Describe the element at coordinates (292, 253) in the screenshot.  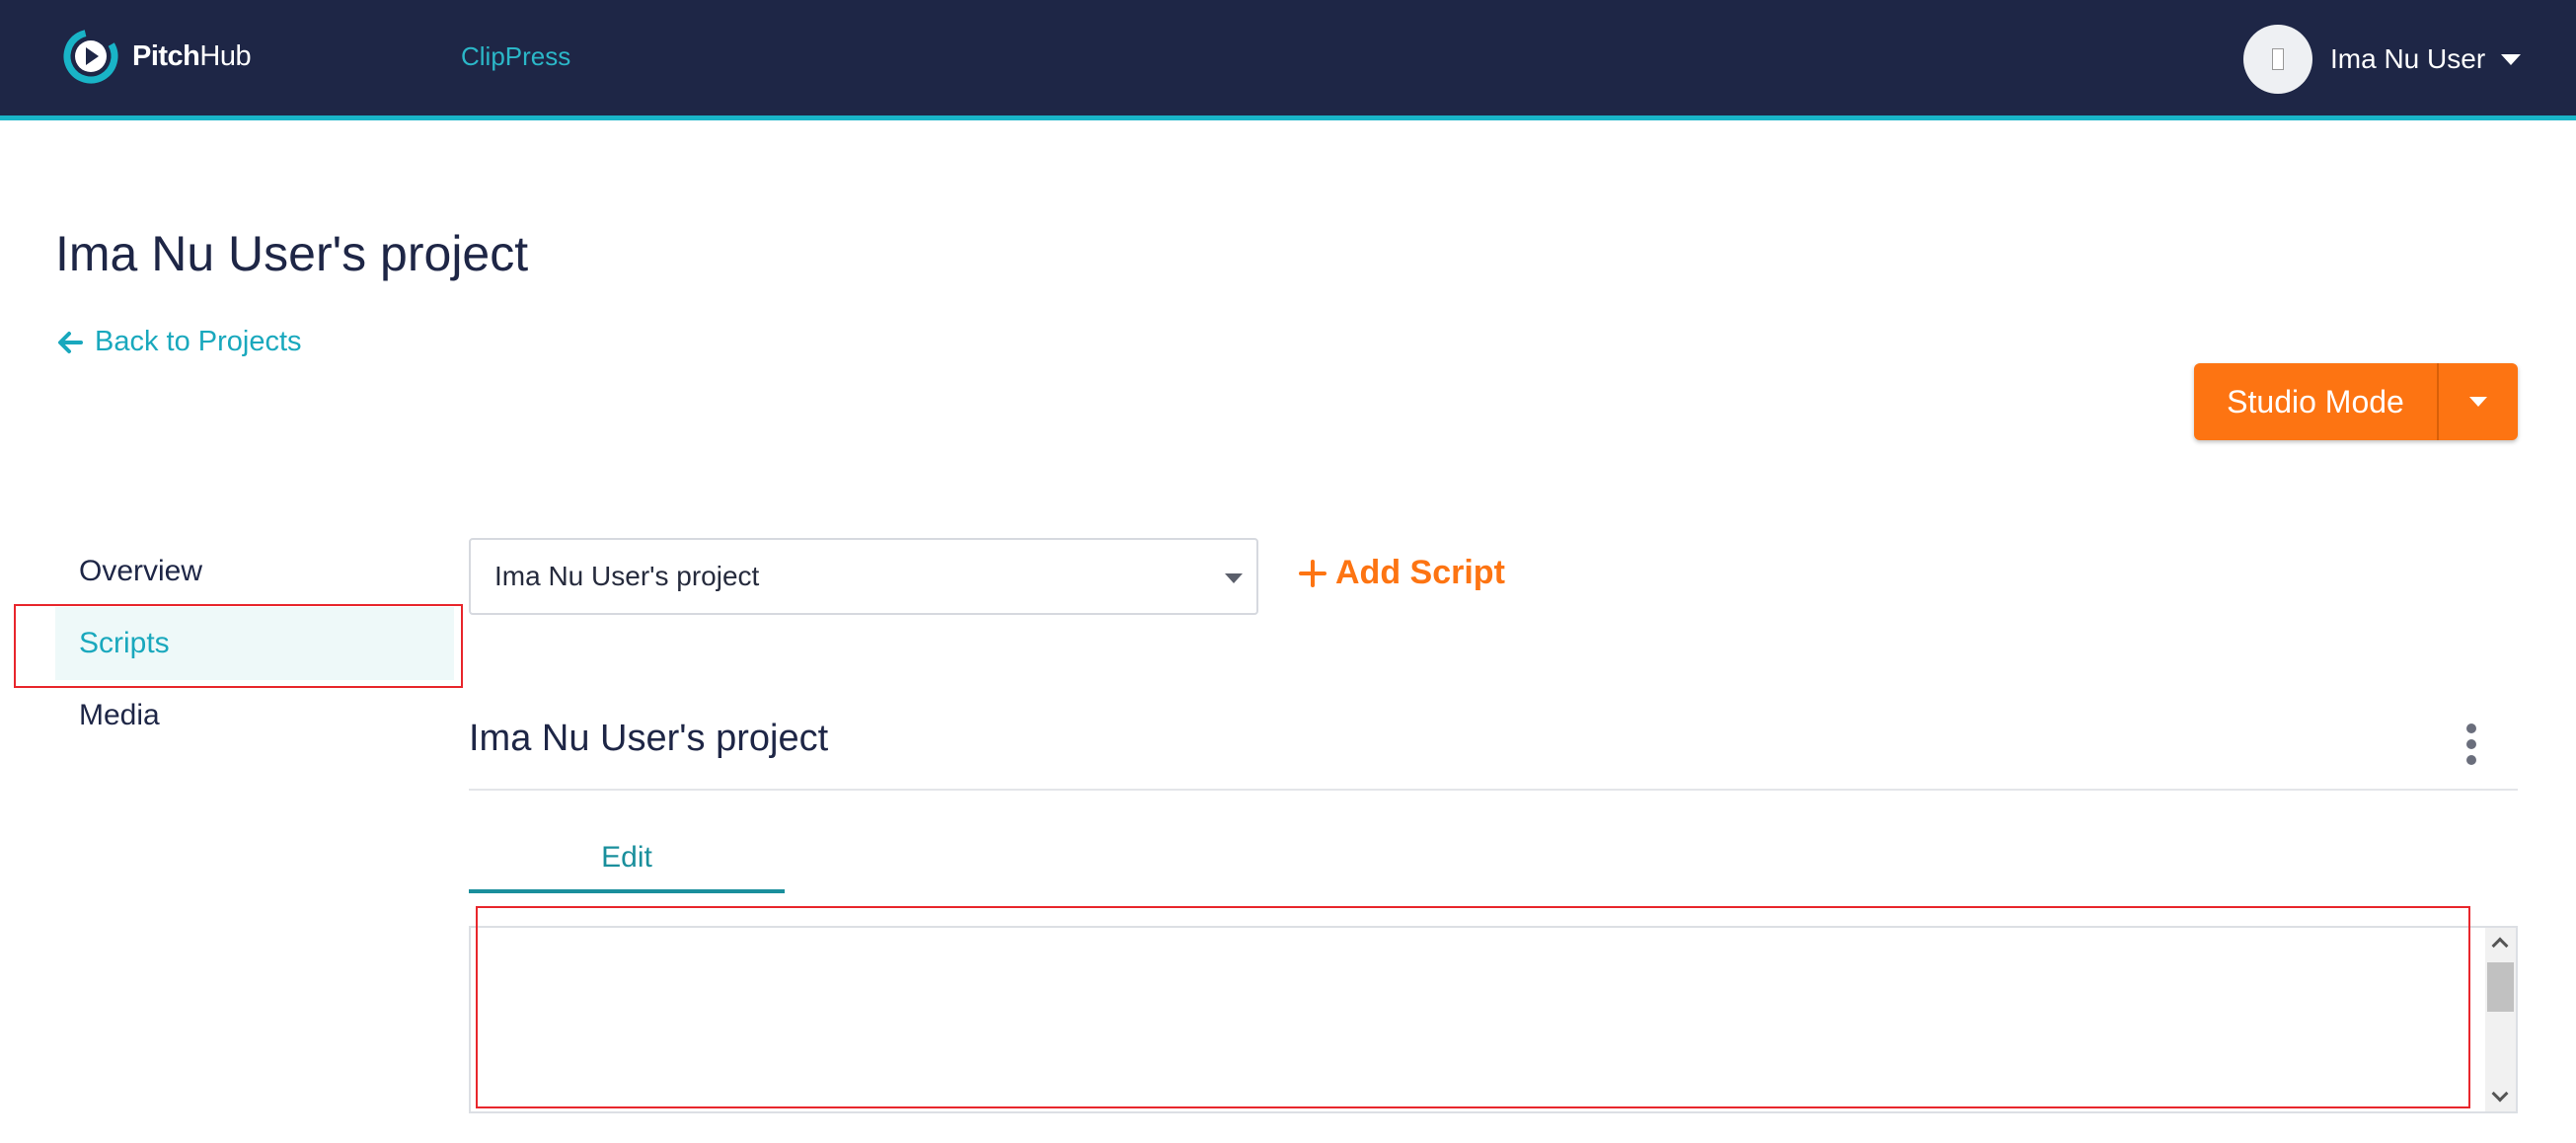
I see `page-title: Ima Nu User's project` at that location.